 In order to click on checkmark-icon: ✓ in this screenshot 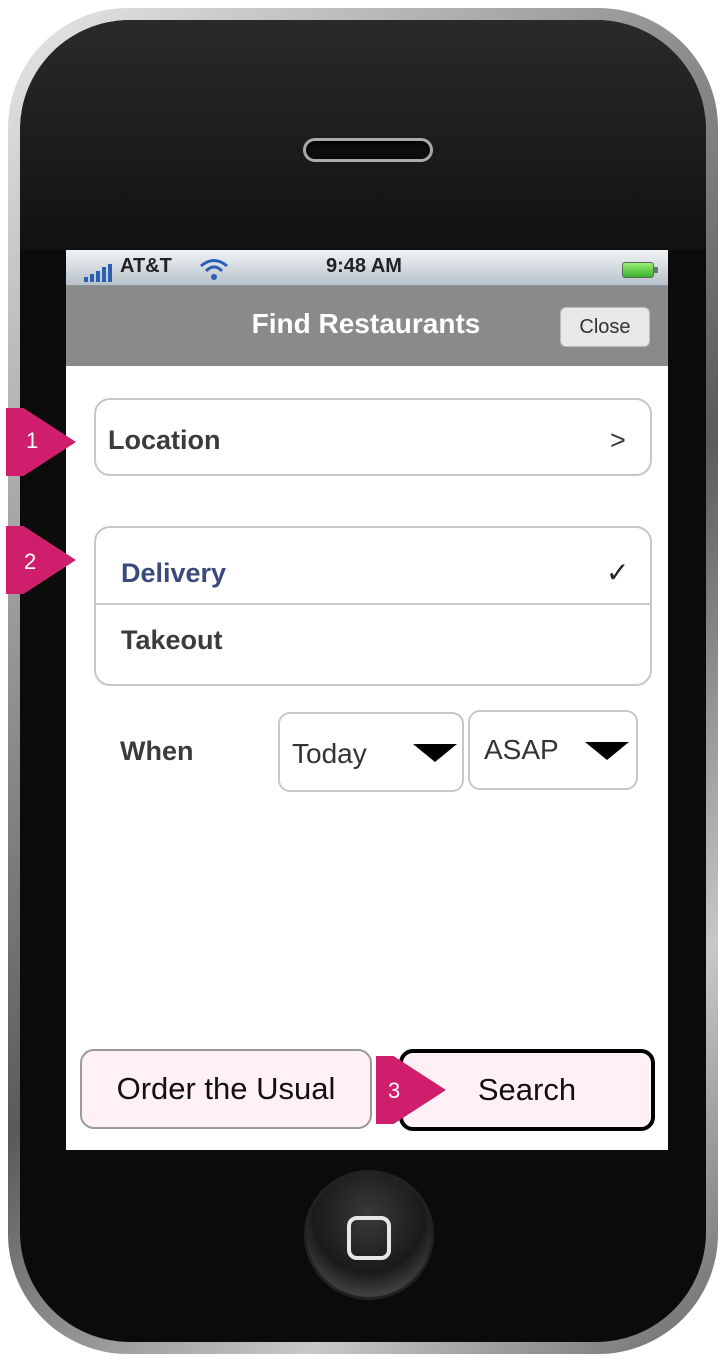, I will do `click(618, 572)`.